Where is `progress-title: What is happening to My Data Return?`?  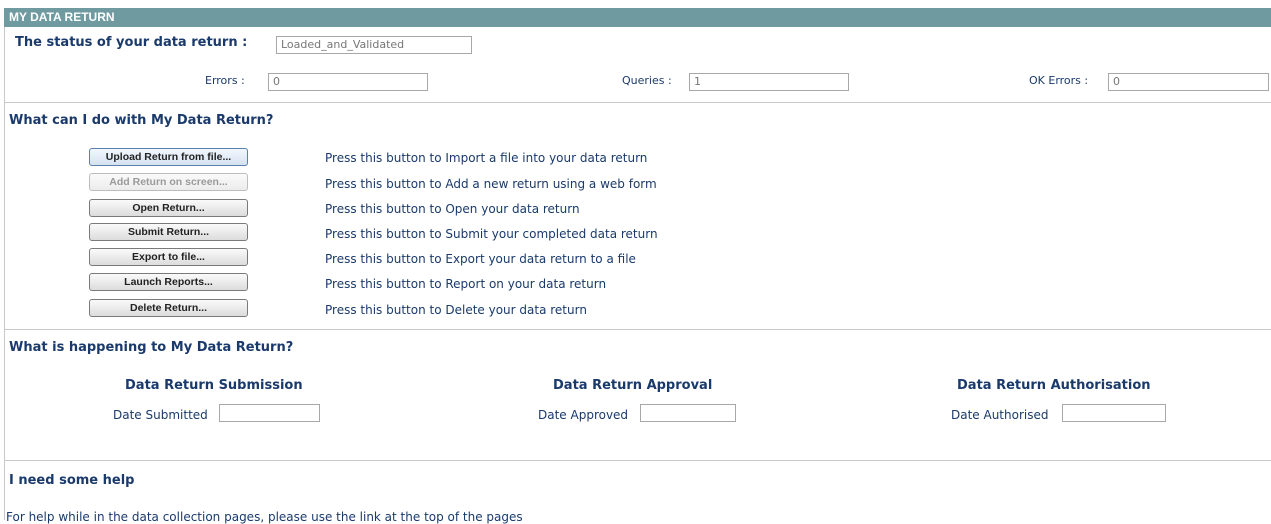 progress-title: What is happening to My Data Return? is located at coordinates (151, 347).